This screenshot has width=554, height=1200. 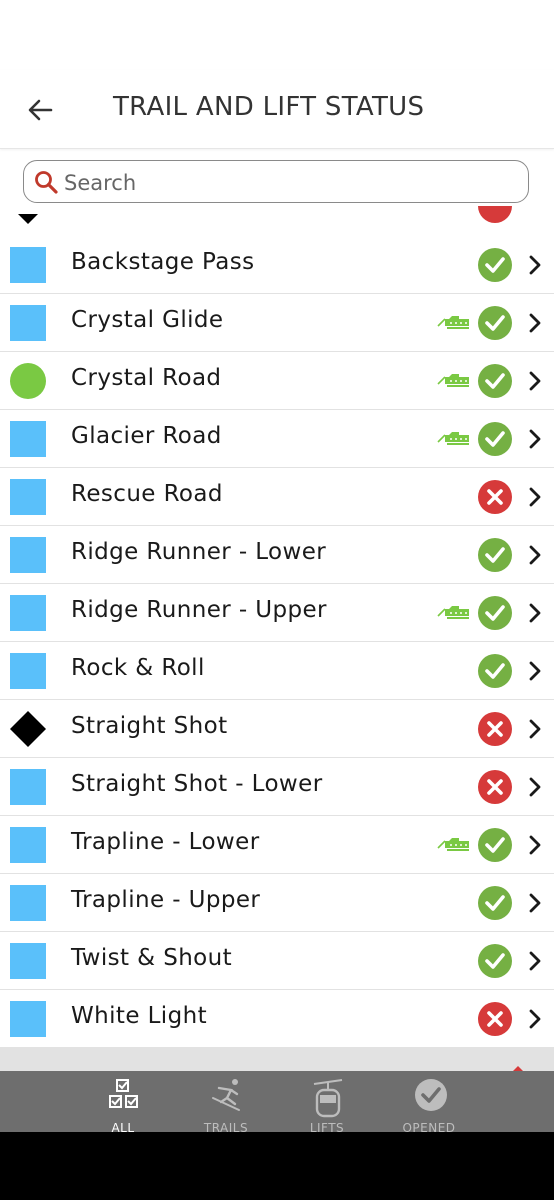 I want to click on system-nav-bar, so click(x=277, y=1166).